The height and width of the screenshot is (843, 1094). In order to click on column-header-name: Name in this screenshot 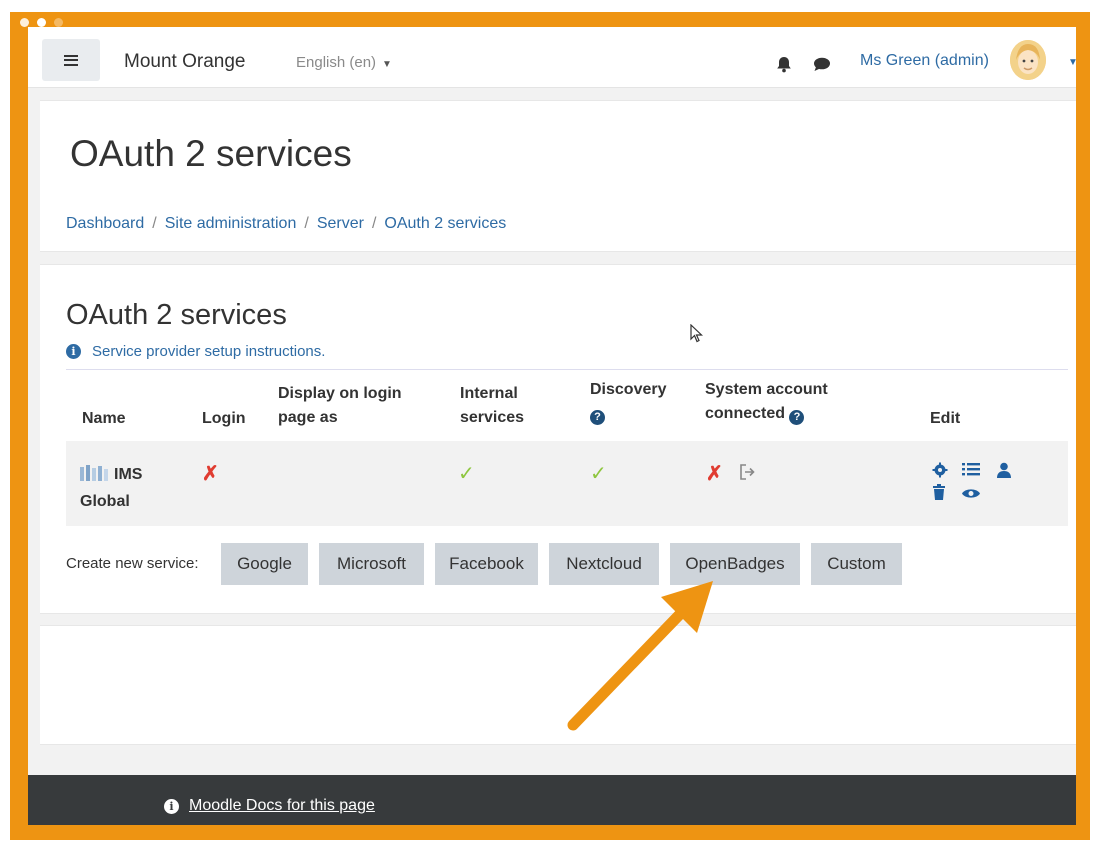, I will do `click(104, 418)`.